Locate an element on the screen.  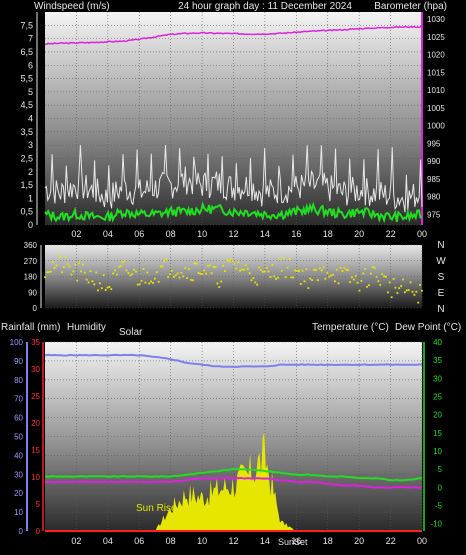
wind-x-tick-label: 18 is located at coordinates (328, 234).